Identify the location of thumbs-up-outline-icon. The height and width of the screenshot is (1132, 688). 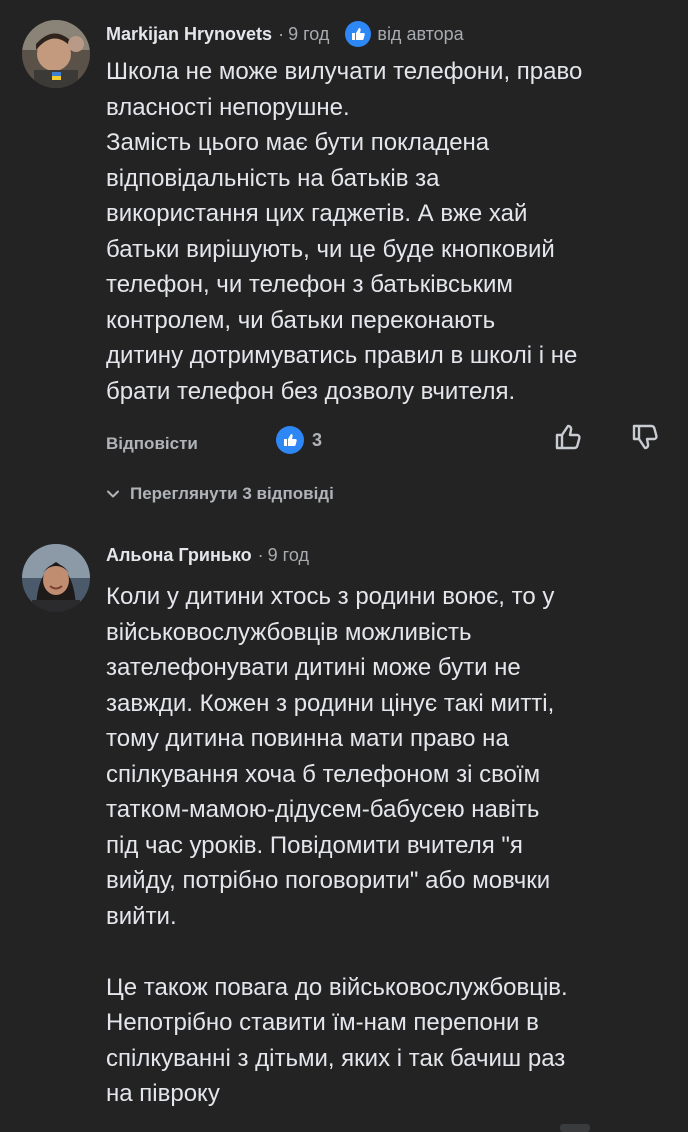
(568, 437).